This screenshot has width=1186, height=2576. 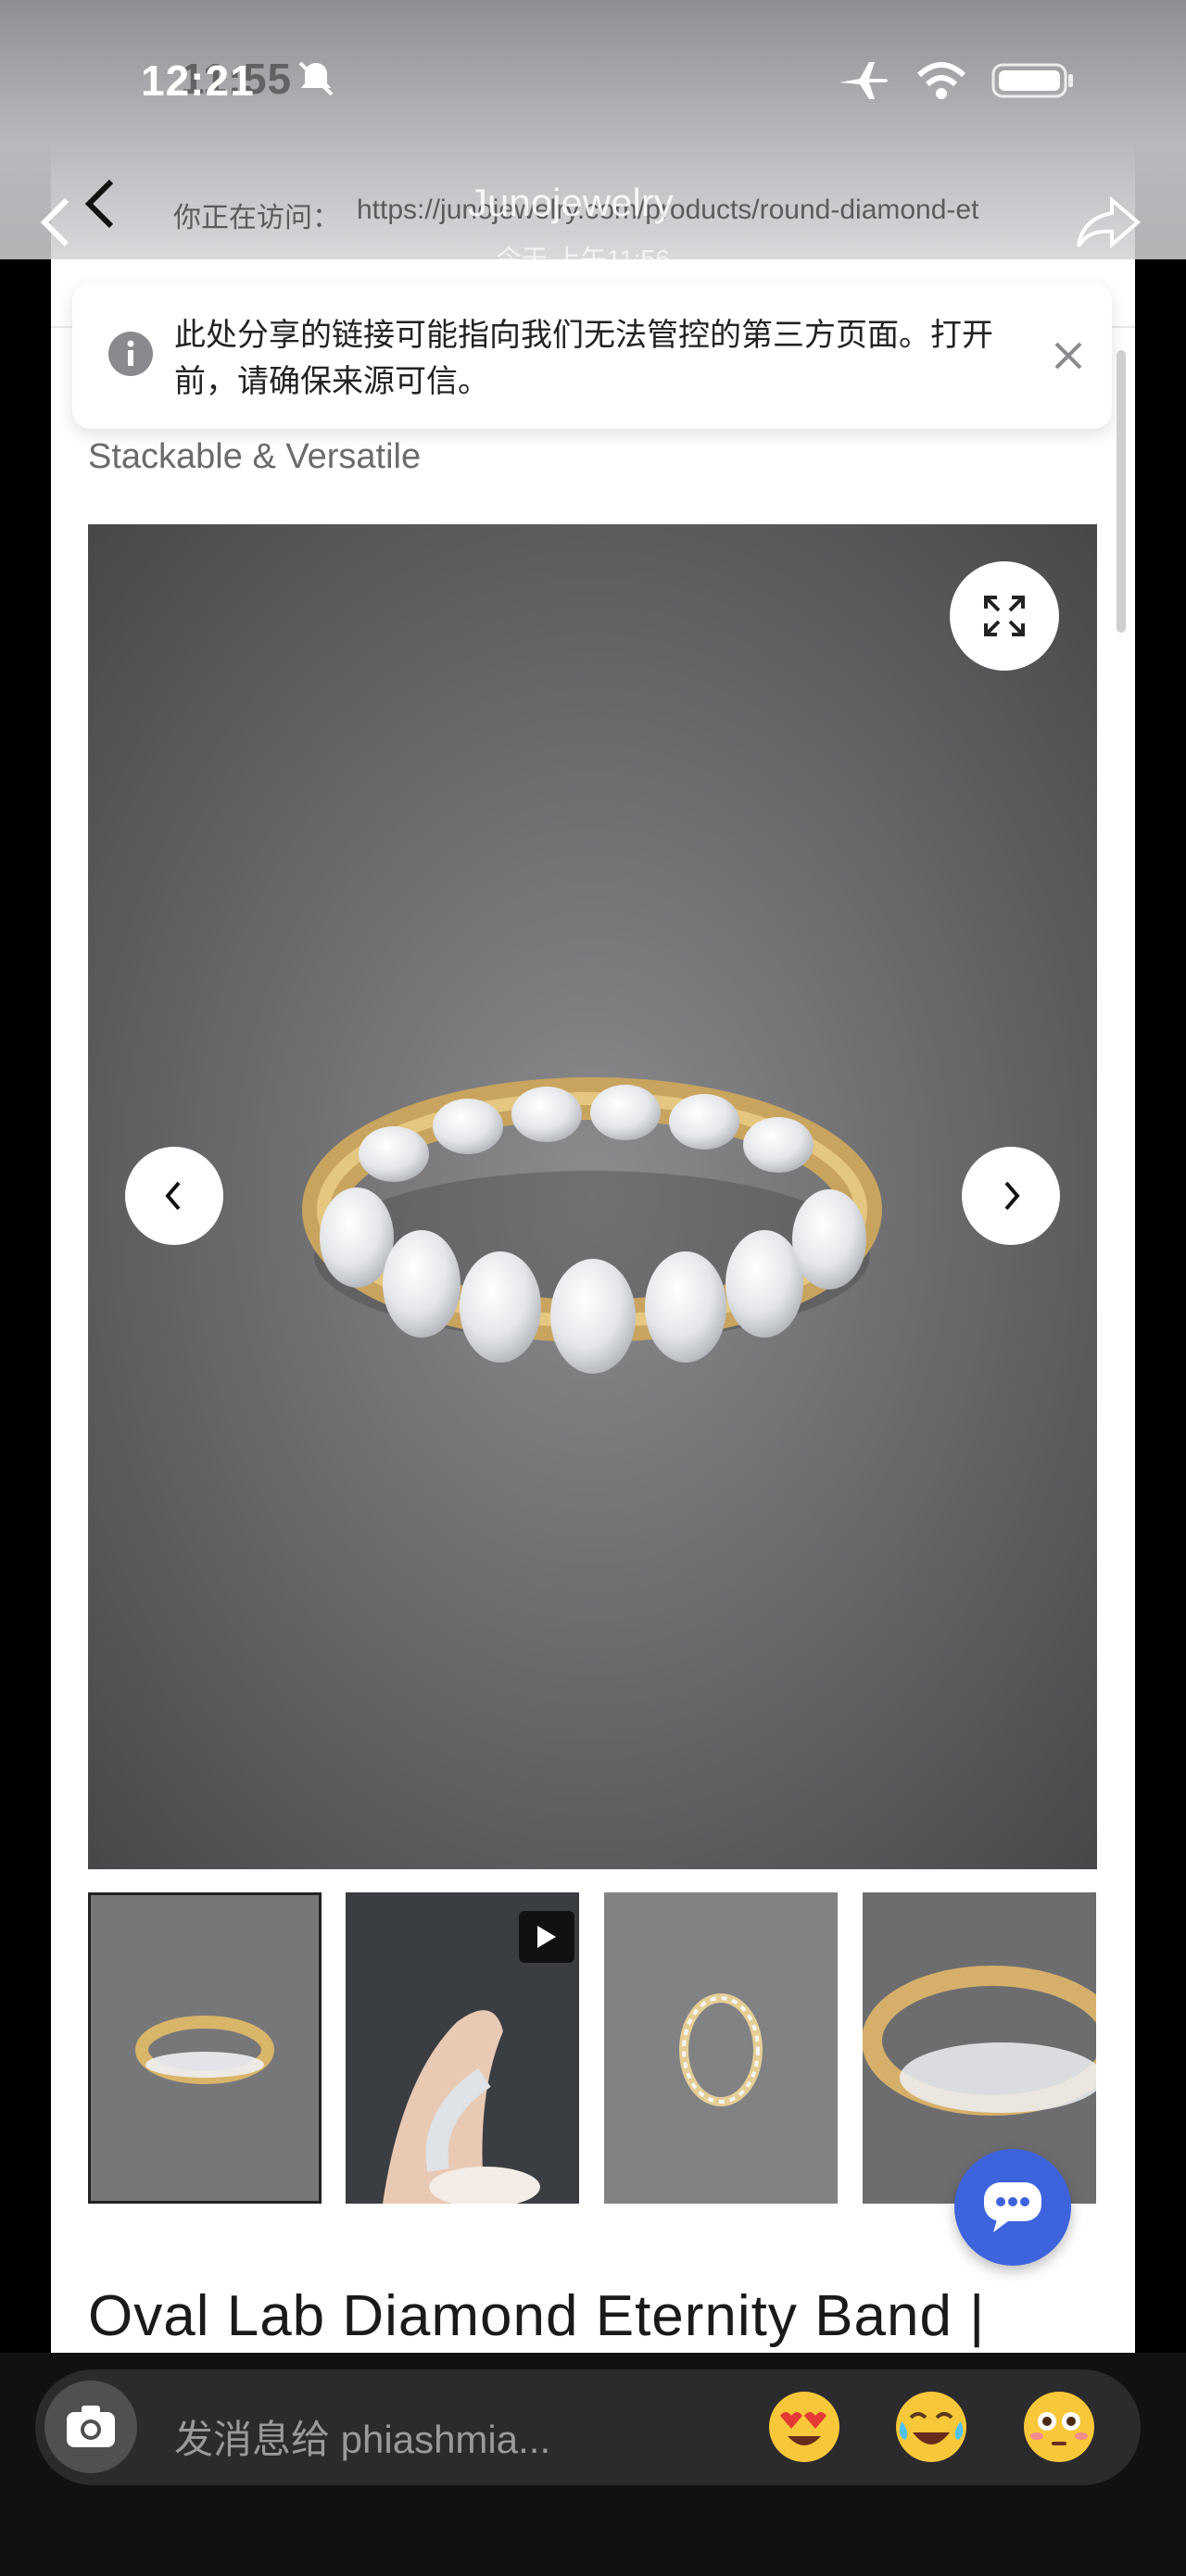 I want to click on page-scrollbar, so click(x=1121, y=491).